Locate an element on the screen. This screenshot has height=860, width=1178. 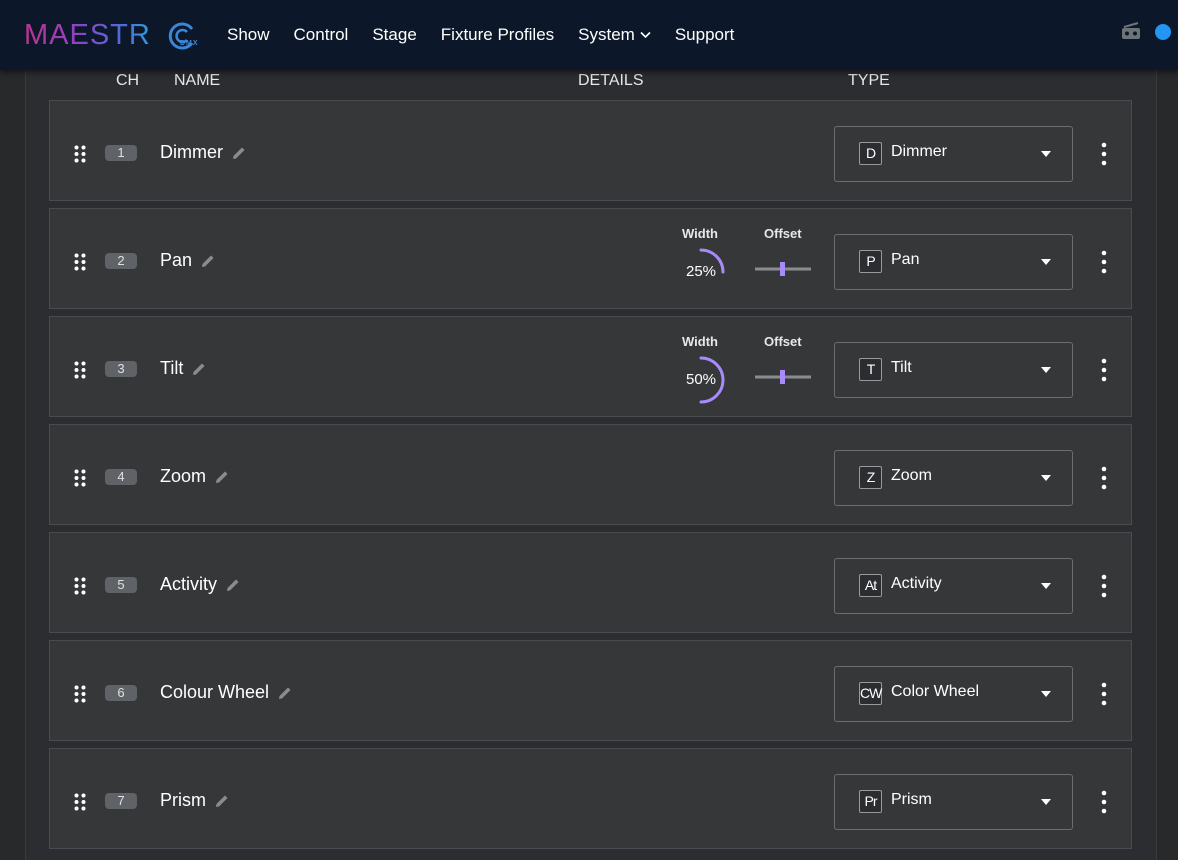
channel-row: 7 Prism Pr Prism is located at coordinates (590, 798).